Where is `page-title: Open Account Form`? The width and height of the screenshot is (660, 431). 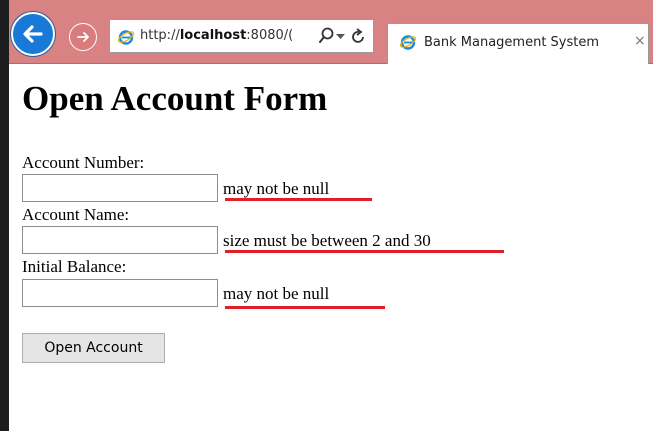 page-title: Open Account Form is located at coordinates (175, 98).